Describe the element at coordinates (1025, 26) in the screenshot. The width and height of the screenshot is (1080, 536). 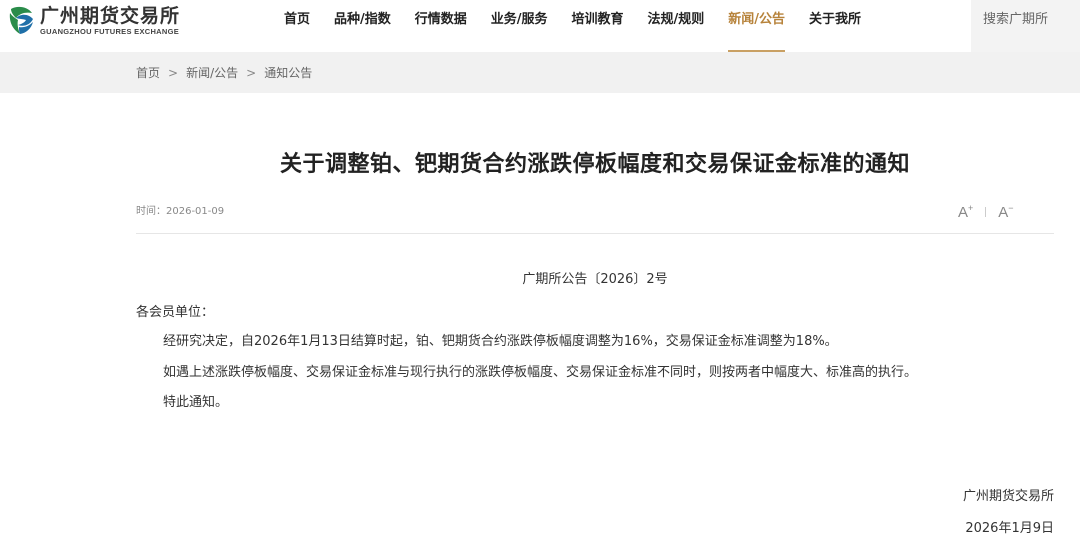
I see `search-button: 搜索广期所` at that location.